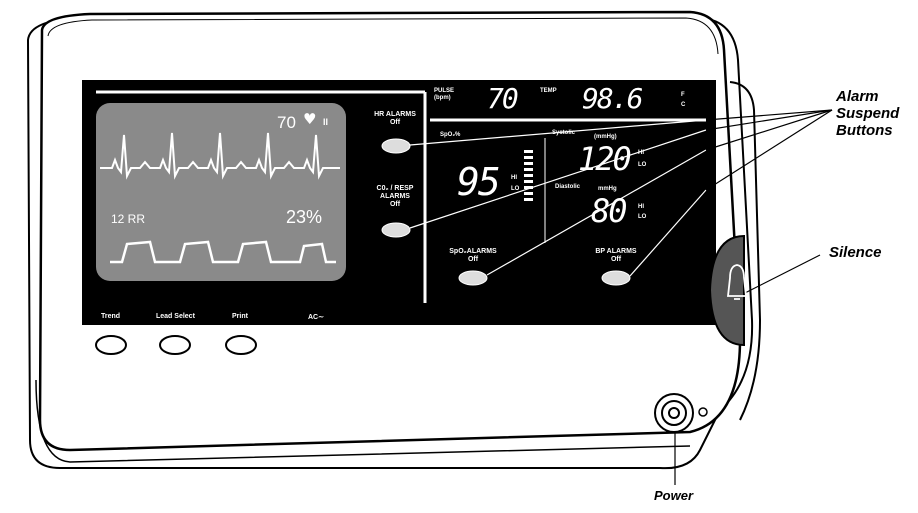  What do you see at coordinates (396, 230) in the screenshot?
I see `co2-resp-alarm-button` at bounding box center [396, 230].